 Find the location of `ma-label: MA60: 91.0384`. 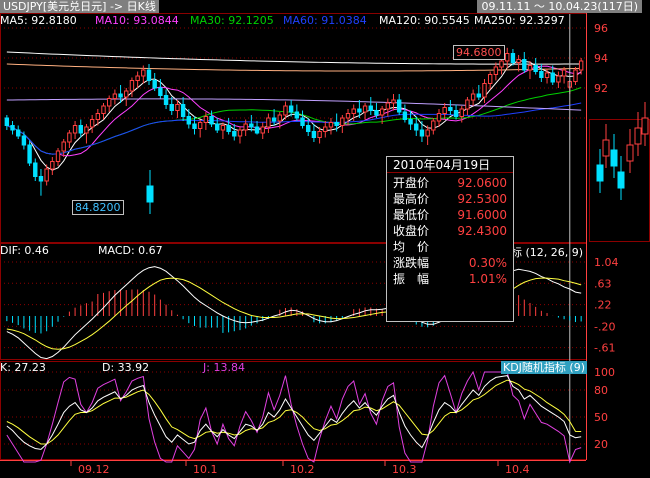

ma-label: MA60: 91.0384 is located at coordinates (325, 20).